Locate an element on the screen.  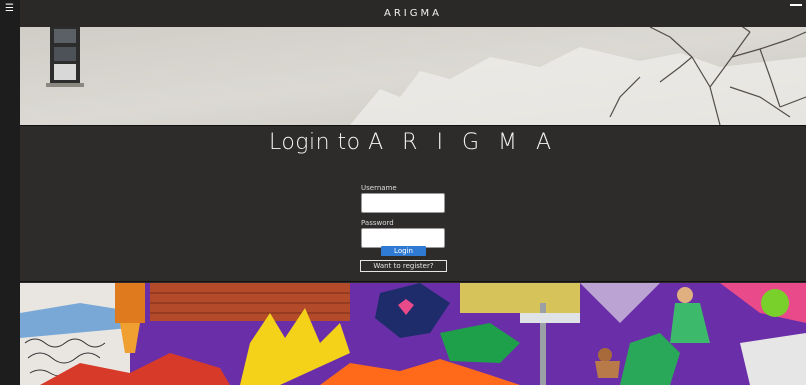
login-heading-prefix: Login to is located at coordinates (314, 142).